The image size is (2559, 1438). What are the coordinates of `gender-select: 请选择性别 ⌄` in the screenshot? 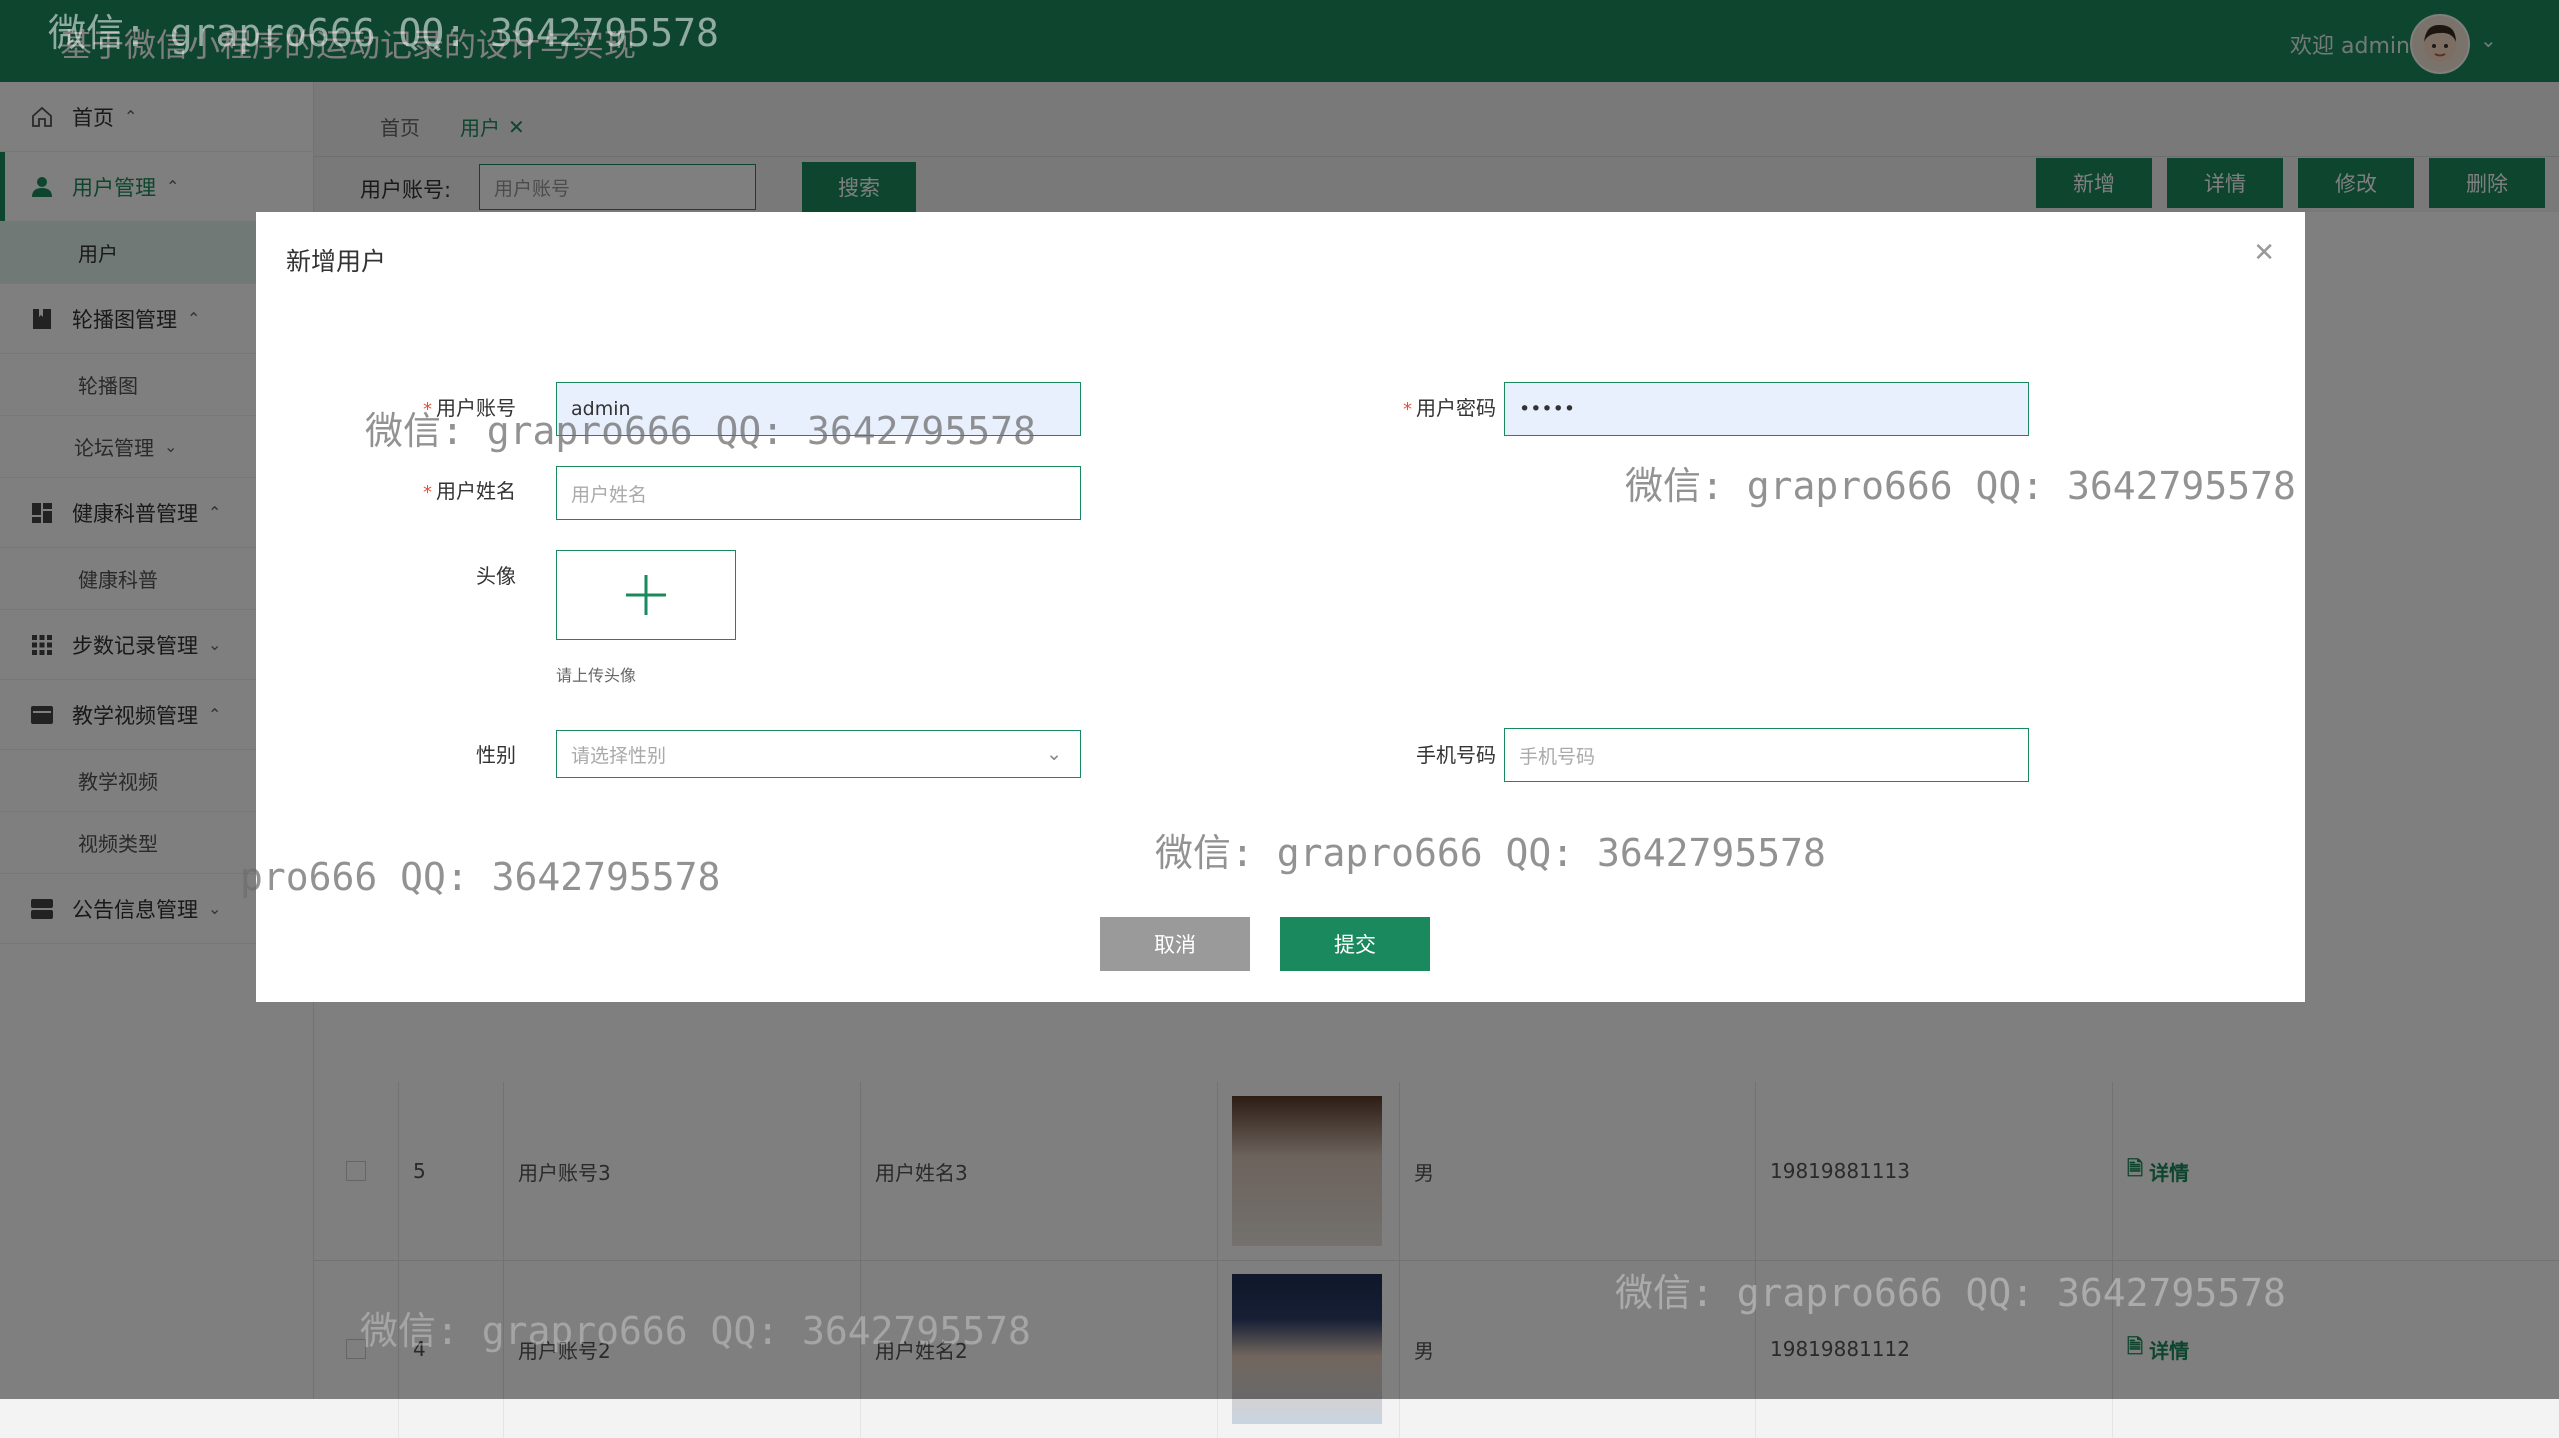 It's located at (818, 754).